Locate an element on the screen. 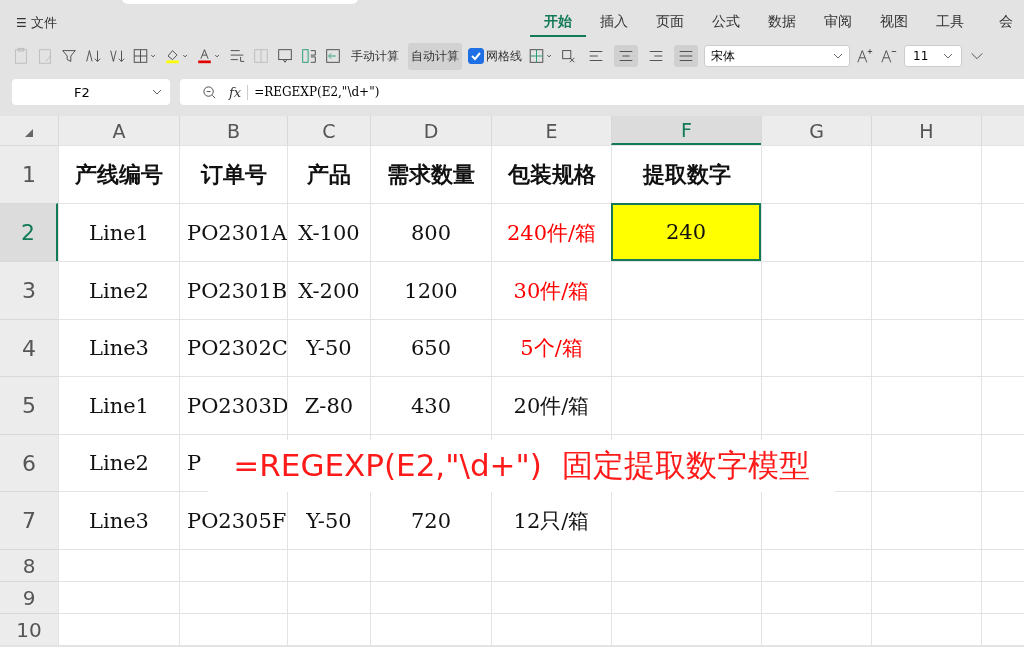  ribbon-tab: 公式 is located at coordinates (726, 23).